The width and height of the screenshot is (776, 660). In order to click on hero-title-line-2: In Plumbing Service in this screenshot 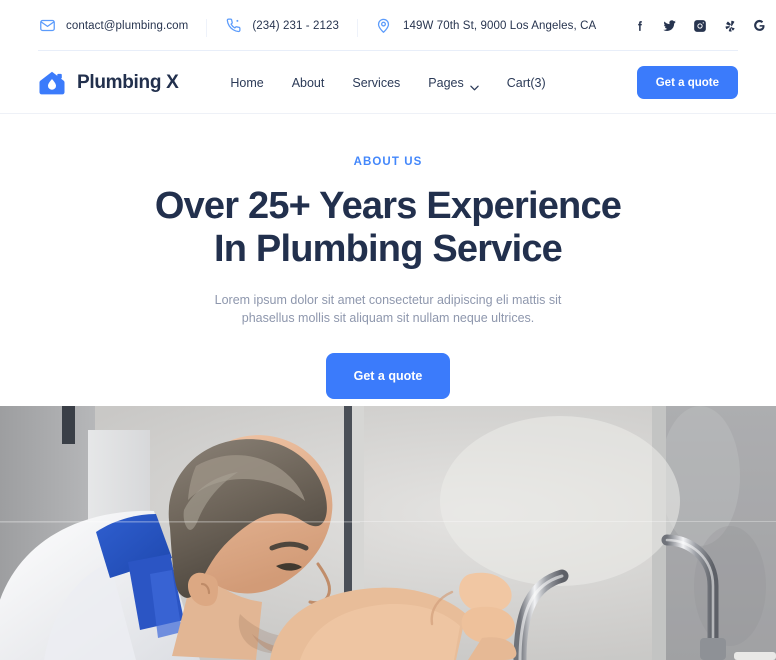, I will do `click(388, 249)`.